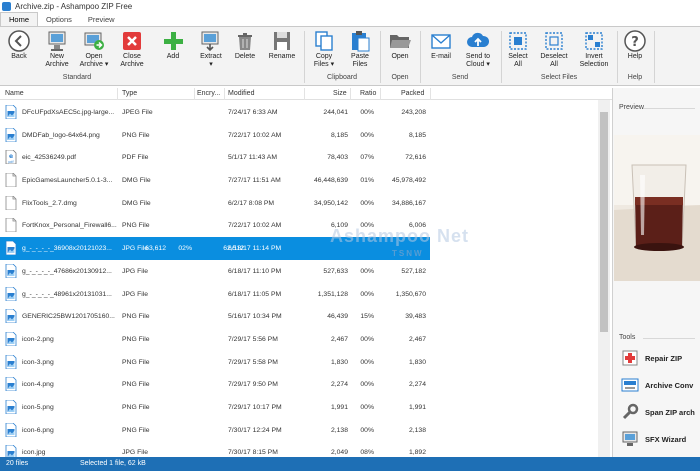 The image size is (700, 471). I want to click on column-name: Name, so click(14, 93).